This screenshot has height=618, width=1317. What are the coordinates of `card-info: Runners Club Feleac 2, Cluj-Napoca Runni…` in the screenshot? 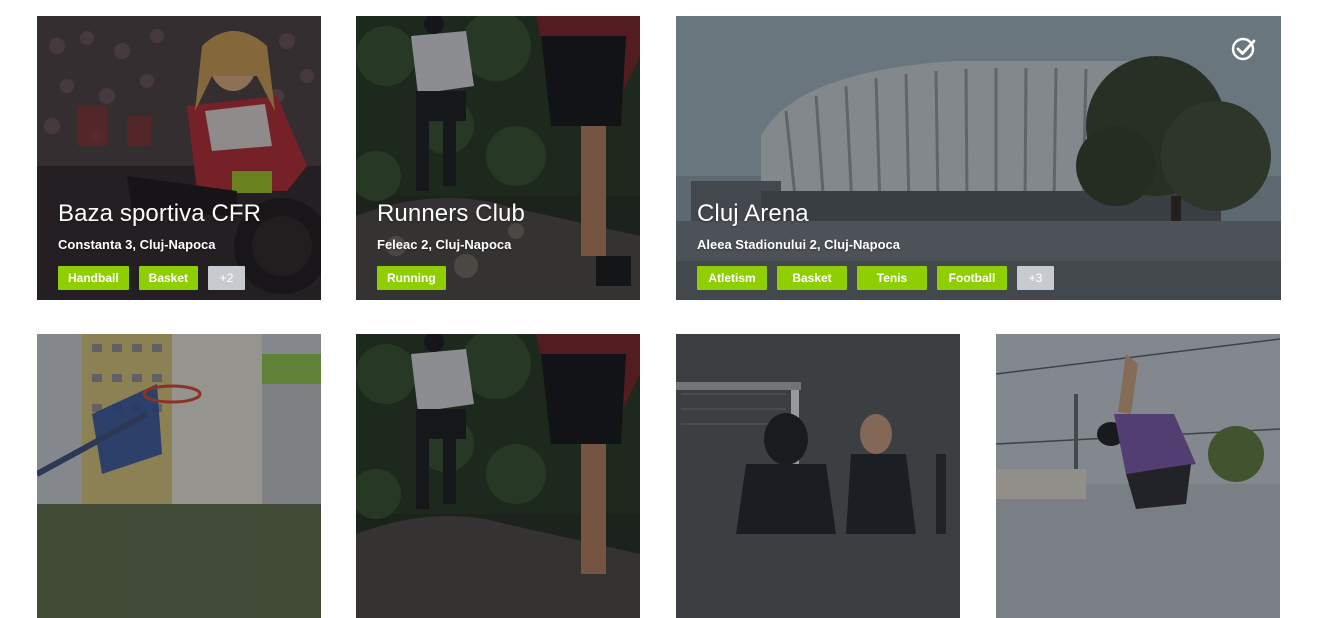 It's located at (501, 245).